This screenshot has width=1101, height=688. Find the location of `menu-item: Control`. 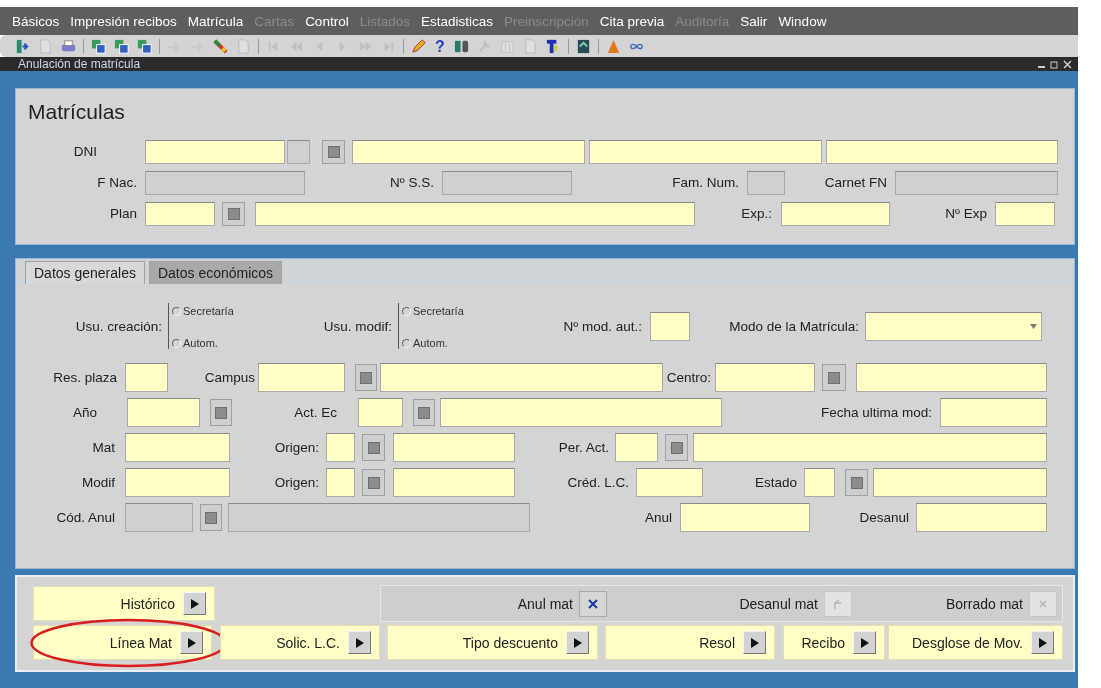

menu-item: Control is located at coordinates (327, 21).